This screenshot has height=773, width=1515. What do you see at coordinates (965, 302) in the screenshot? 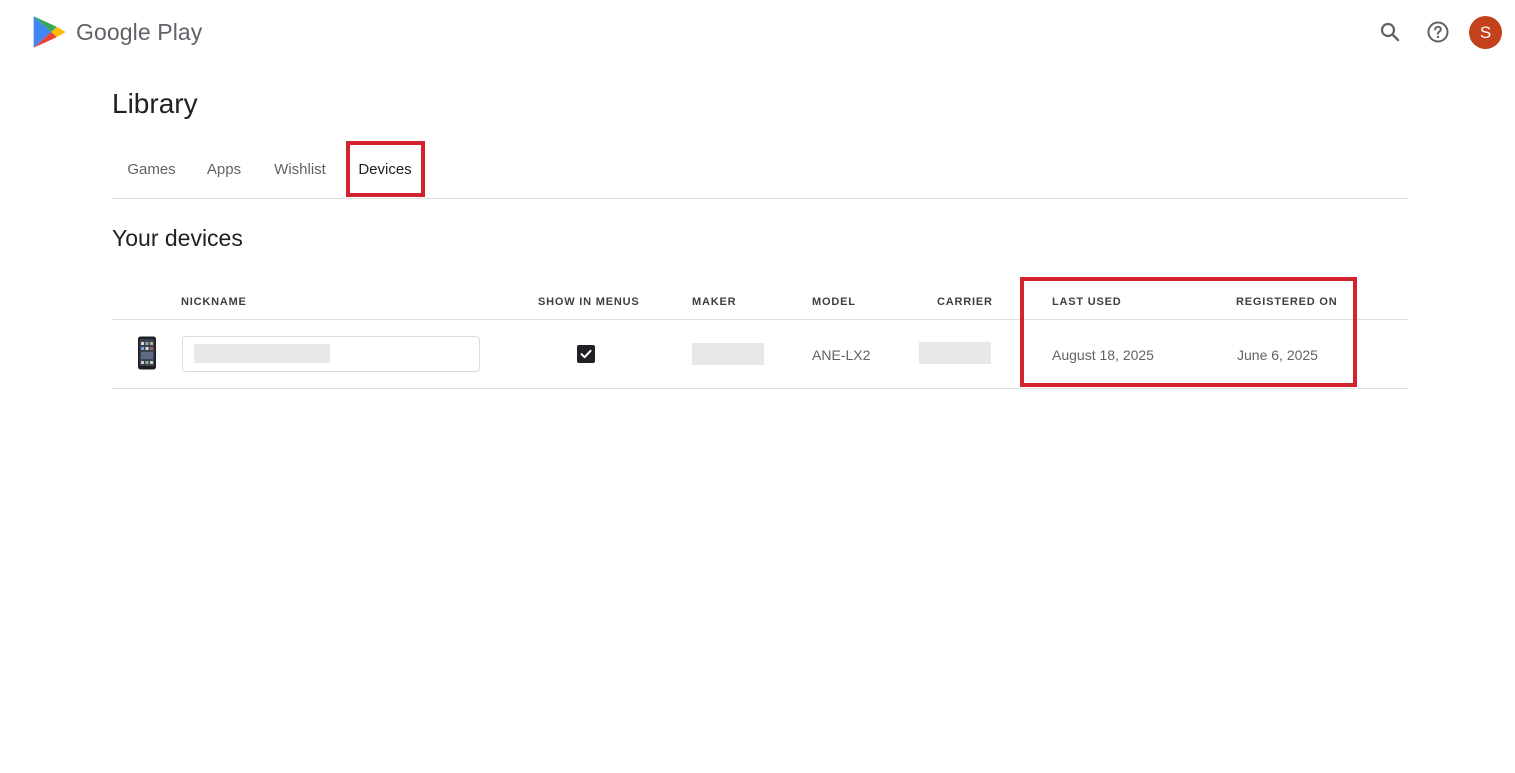
I see `column-header-carrier: CARRIER` at bounding box center [965, 302].